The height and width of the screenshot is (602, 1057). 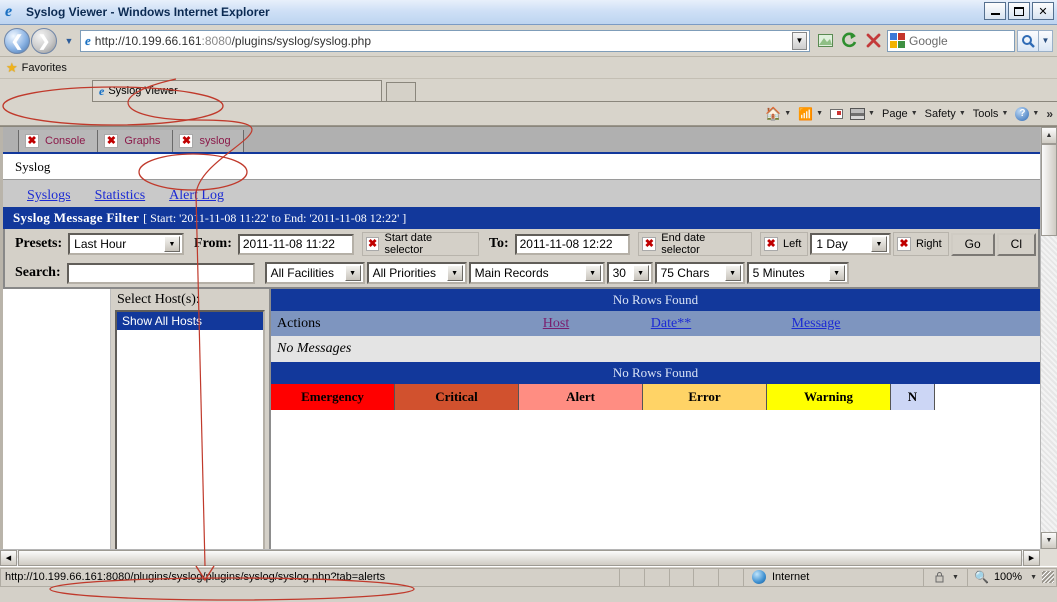 I want to click on page-menu: Page ▼, so click(x=900, y=114).